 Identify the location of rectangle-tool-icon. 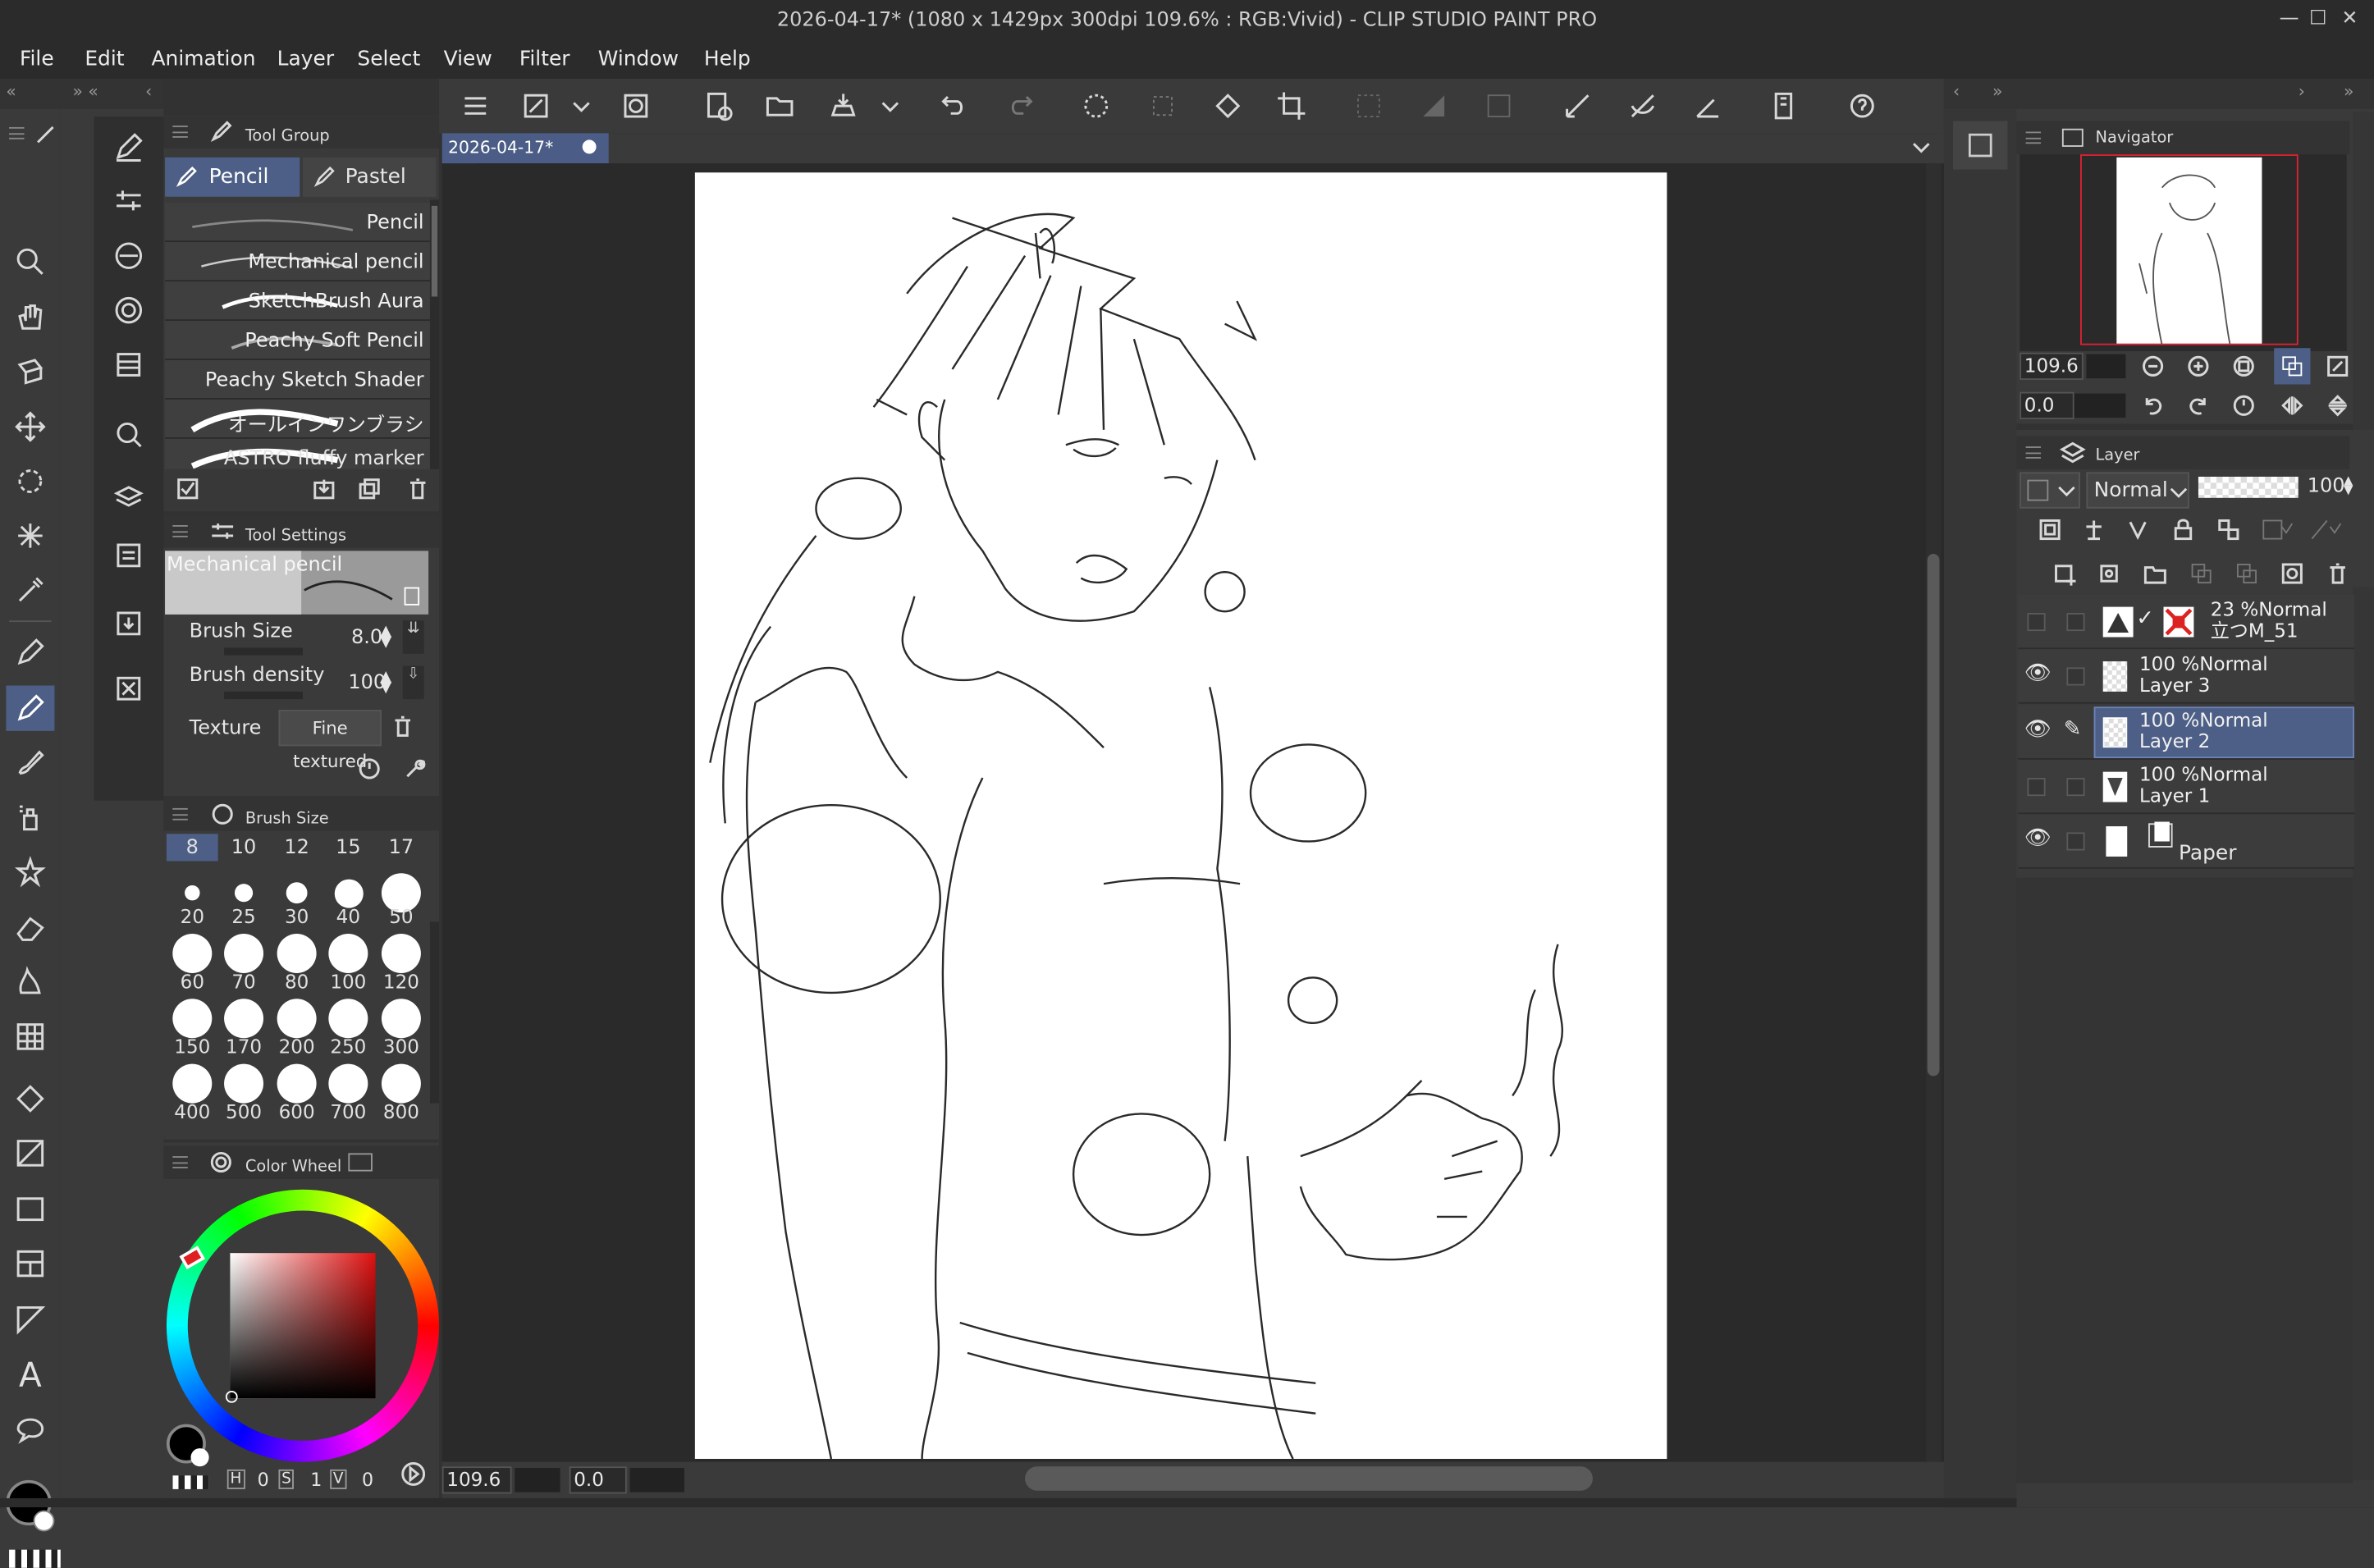
(30, 1209).